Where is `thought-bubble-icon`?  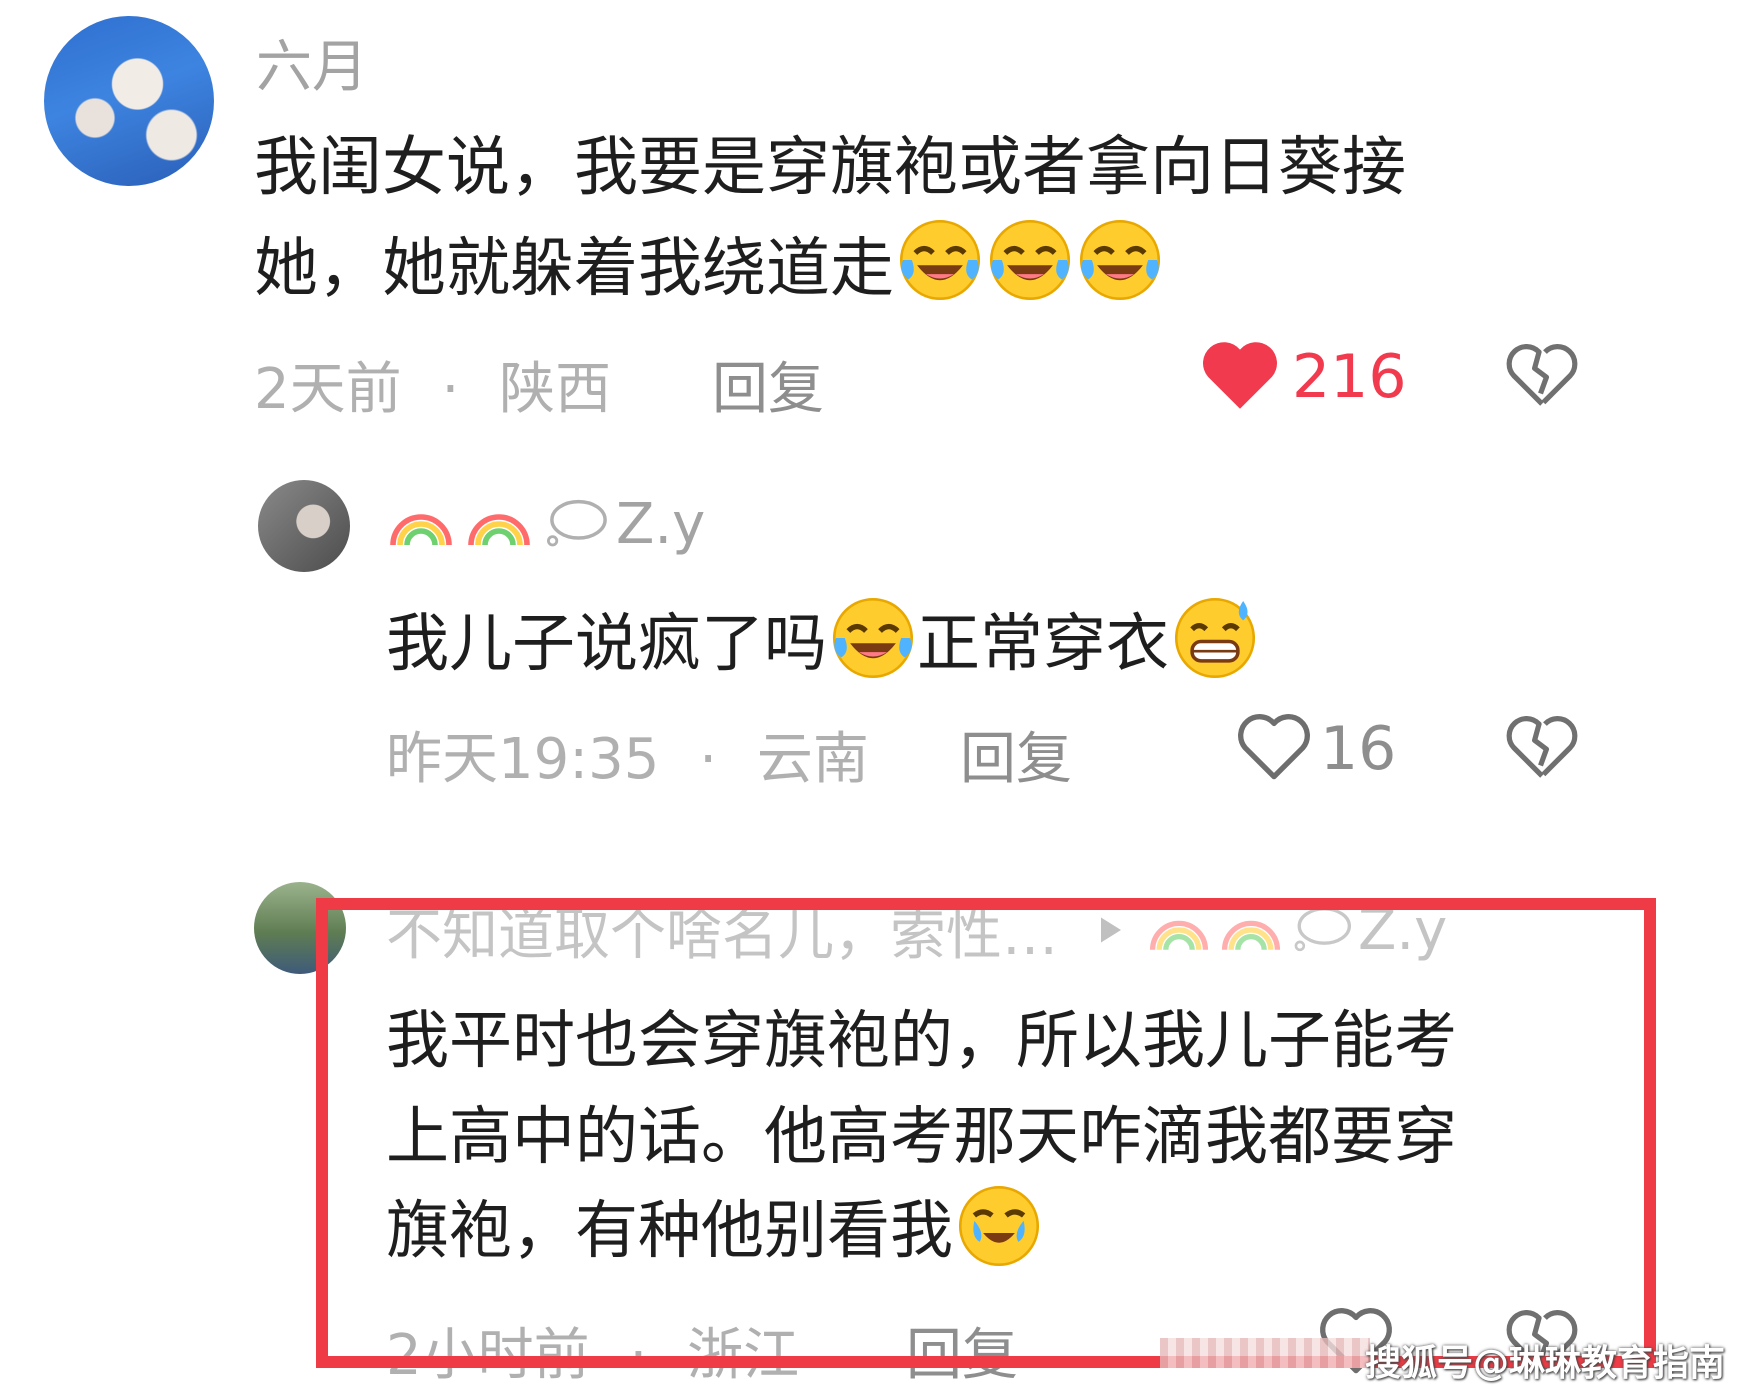
thought-bubble-icon is located at coordinates (577, 523).